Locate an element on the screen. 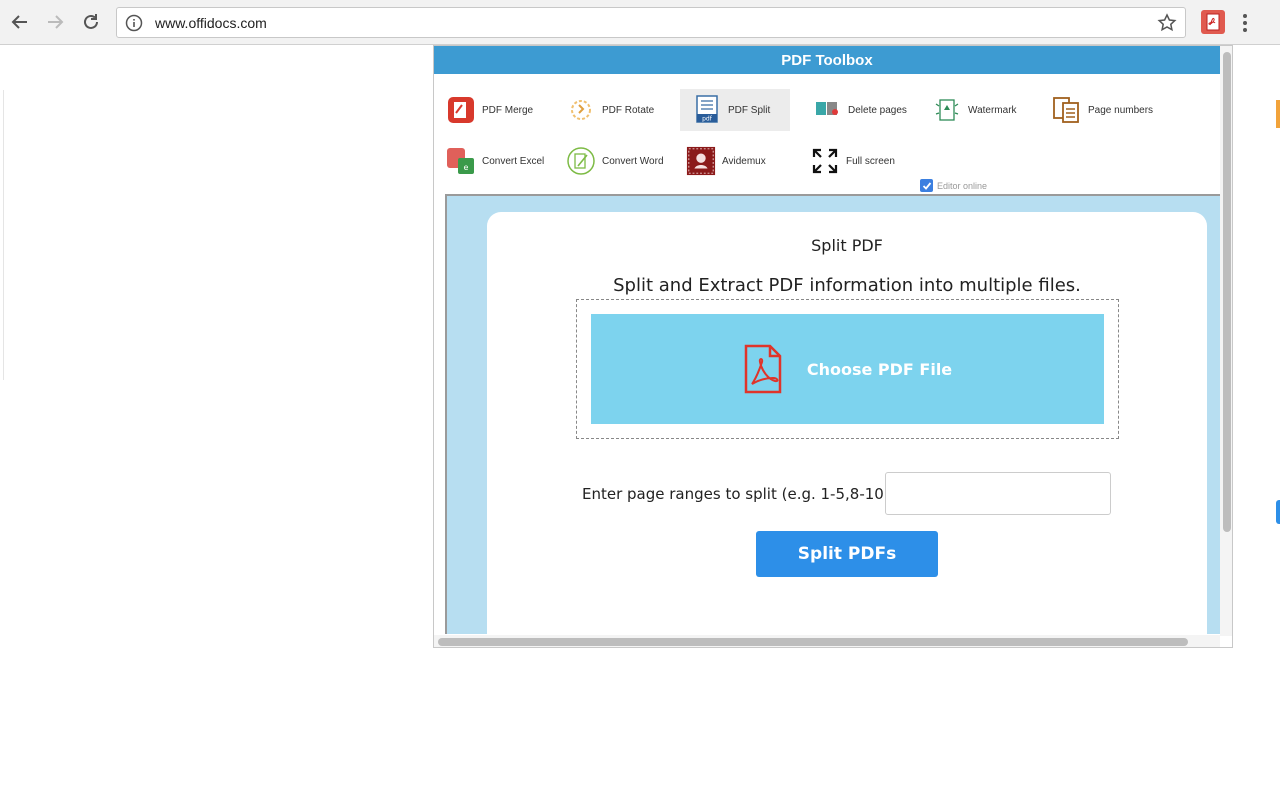 The width and height of the screenshot is (1280, 800). tool-avidemux: Avidemux is located at coordinates (733, 161).